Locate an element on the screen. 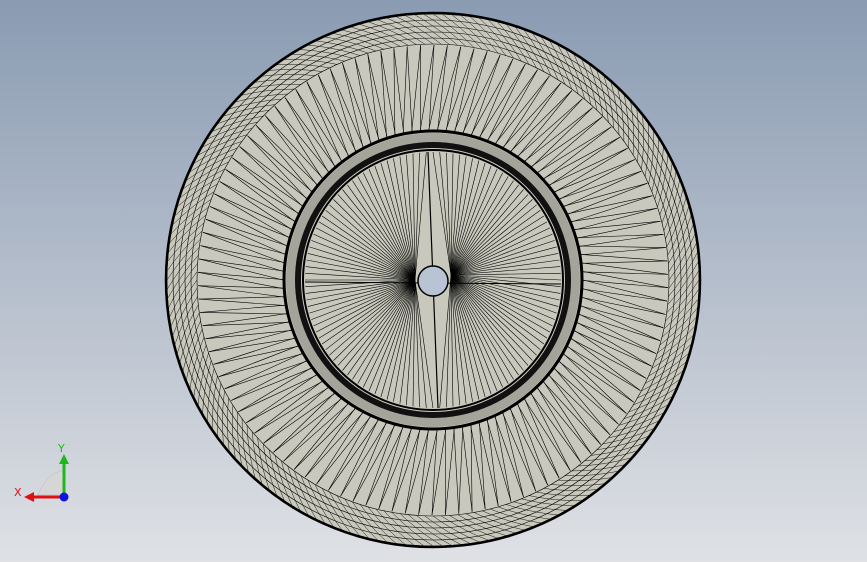  z-axis-dot is located at coordinates (64, 497).